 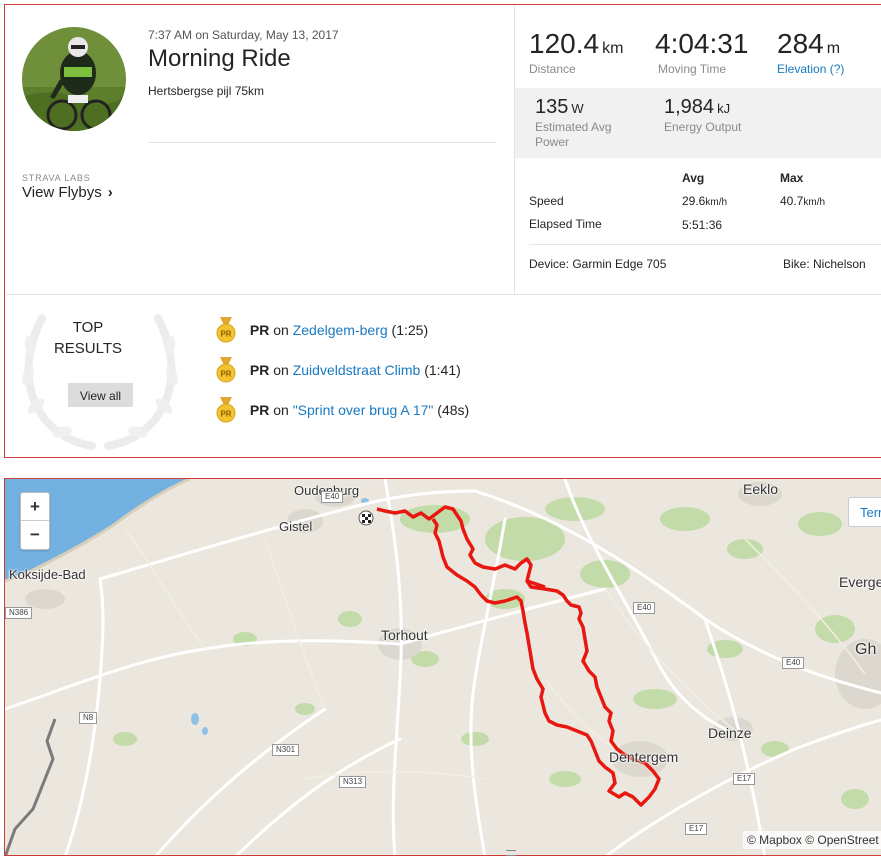 I want to click on road-label-n386: N386, so click(x=19, y=613).